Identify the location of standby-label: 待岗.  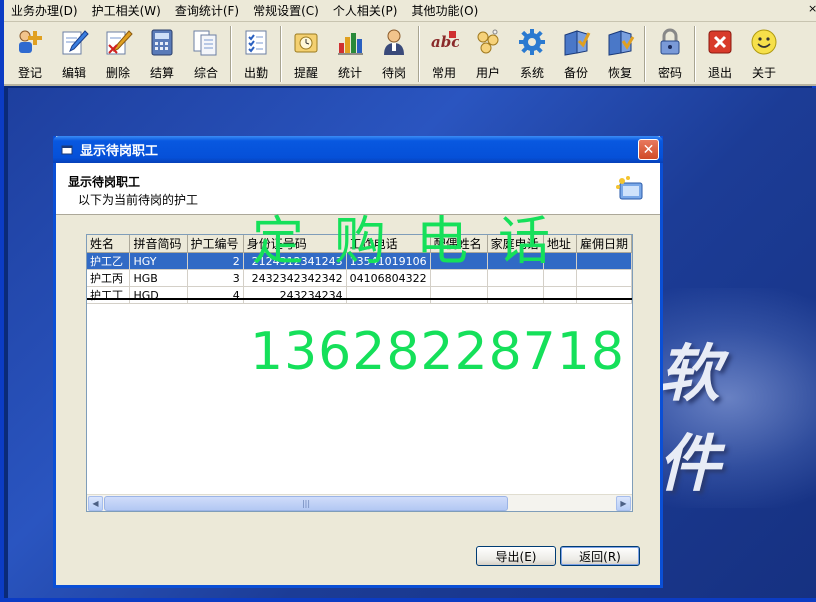
(393, 73).